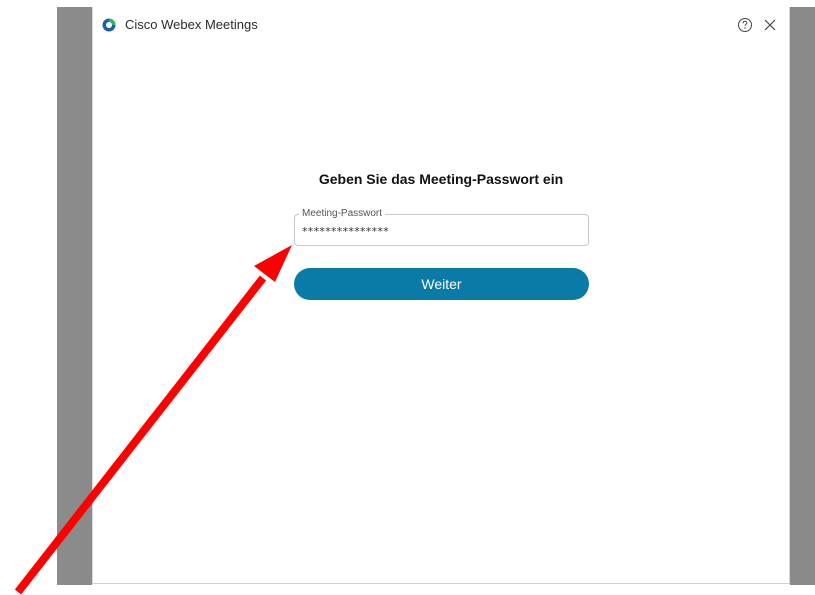 The image size is (815, 595). Describe the element at coordinates (191, 24) in the screenshot. I see `app-title: Cisco Webex Meetings` at that location.